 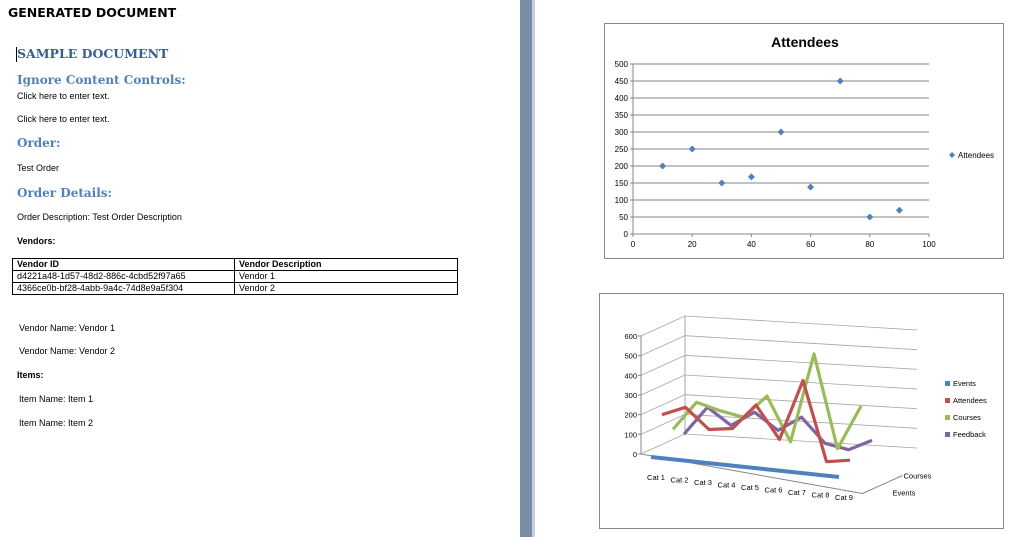 What do you see at coordinates (727, 485) in the screenshot?
I see `x-tick-label: Cat 4` at bounding box center [727, 485].